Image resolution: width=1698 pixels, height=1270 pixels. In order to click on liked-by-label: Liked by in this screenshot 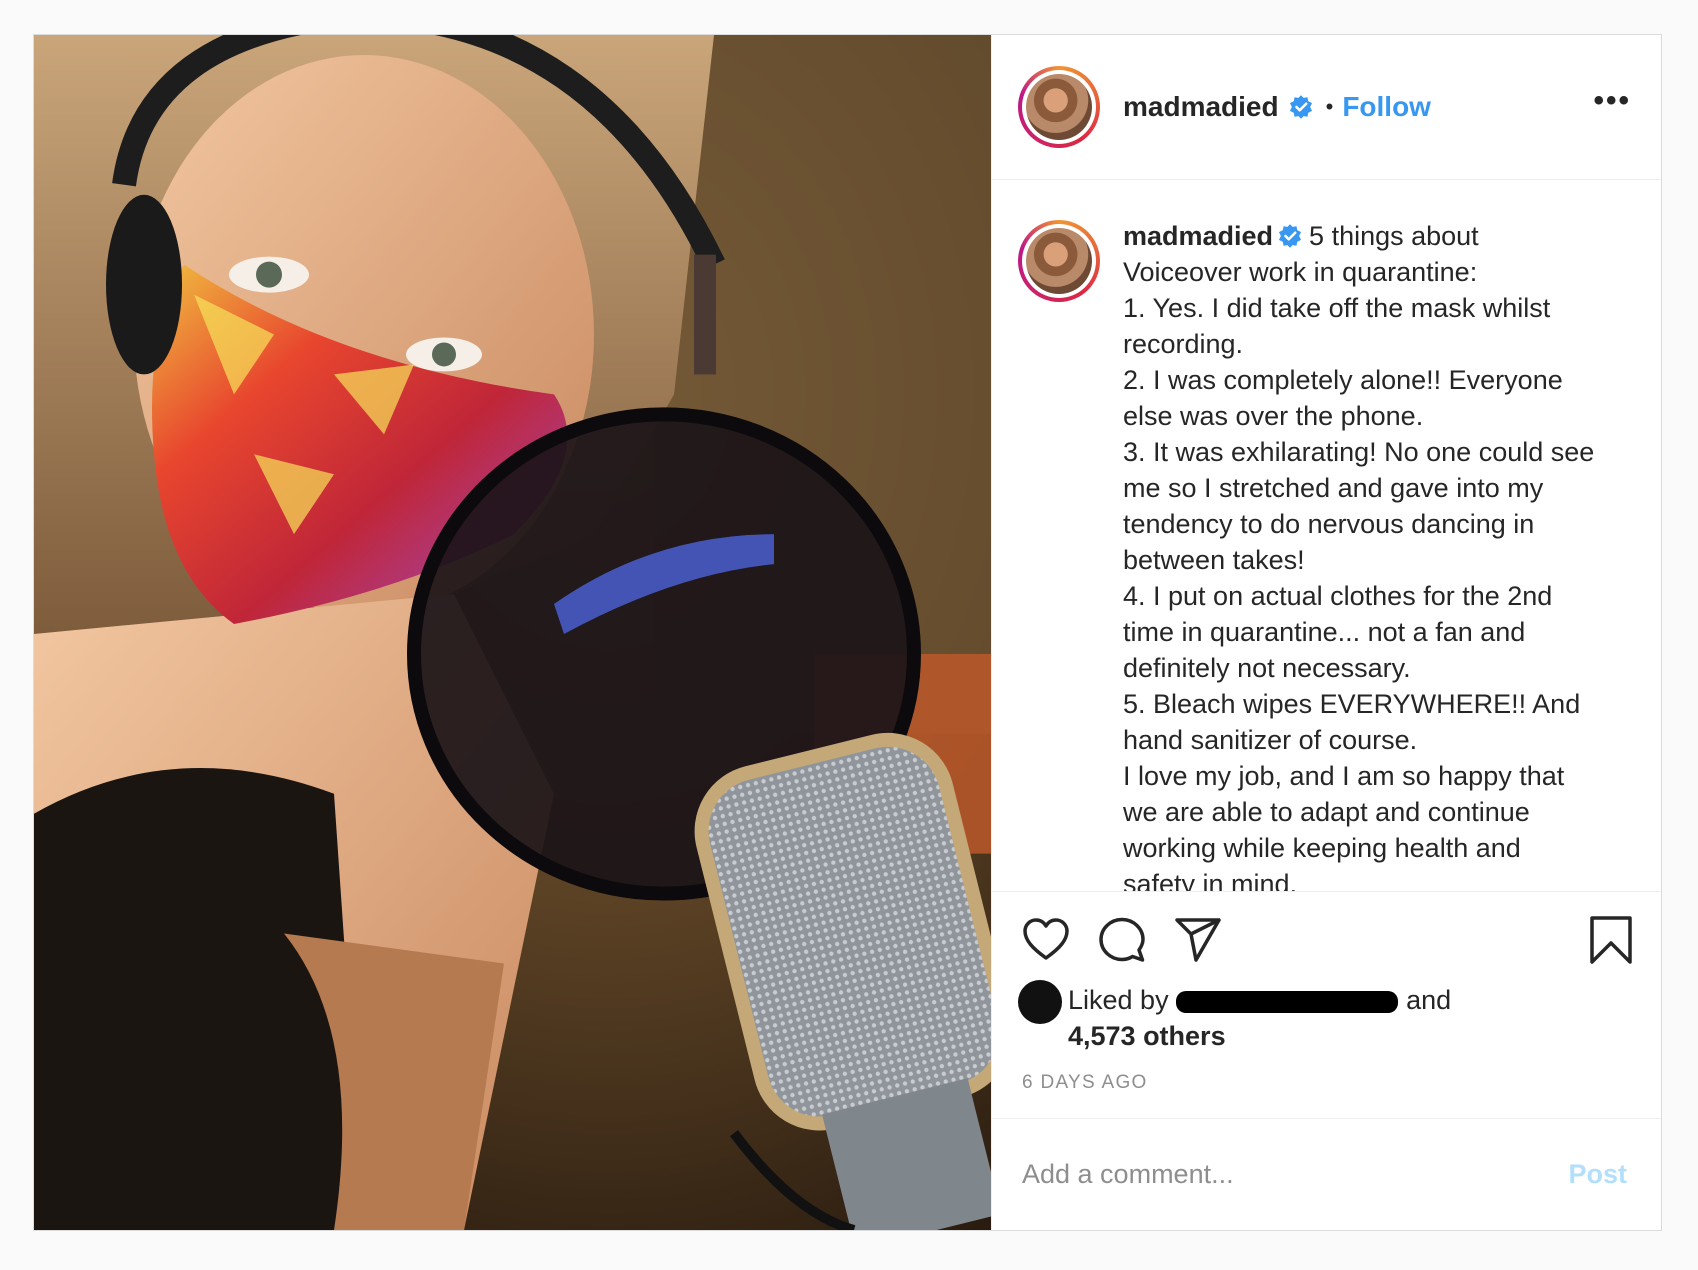, I will do `click(1118, 1000)`.